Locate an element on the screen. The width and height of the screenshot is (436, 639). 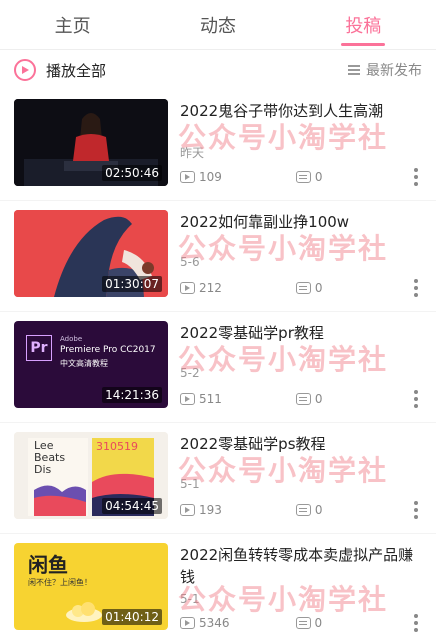
sort-label: 最新发布 is located at coordinates (394, 71).